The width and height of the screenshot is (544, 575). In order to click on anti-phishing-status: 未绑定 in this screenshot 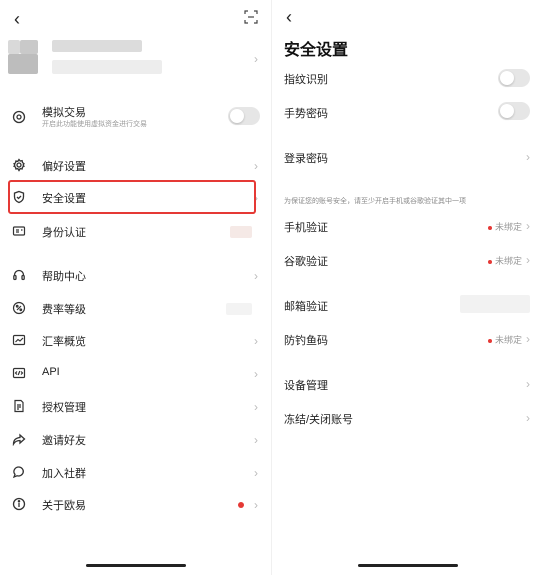, I will do `click(504, 339)`.